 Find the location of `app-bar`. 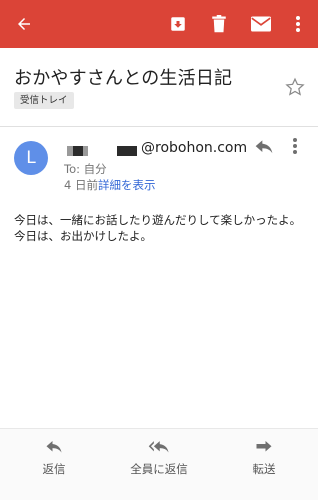

app-bar is located at coordinates (159, 24).